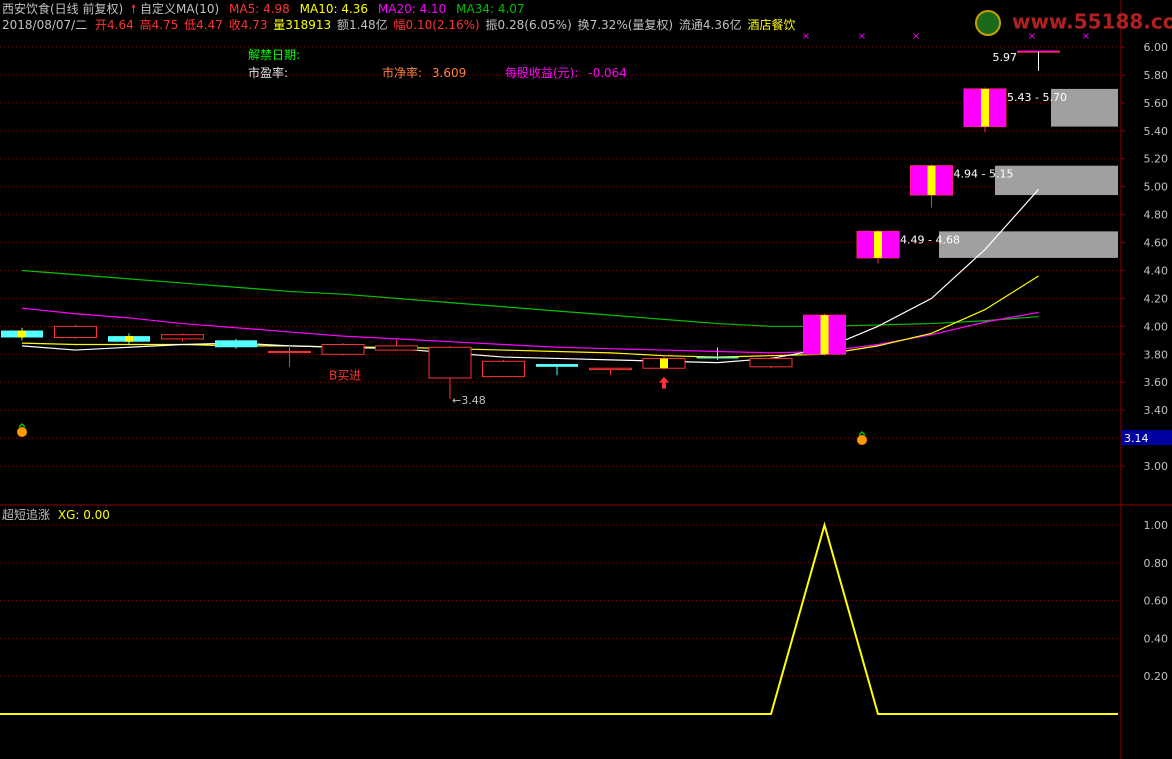 The height and width of the screenshot is (759, 1172). I want to click on indicator-tick-label: 0.20, so click(1156, 676).